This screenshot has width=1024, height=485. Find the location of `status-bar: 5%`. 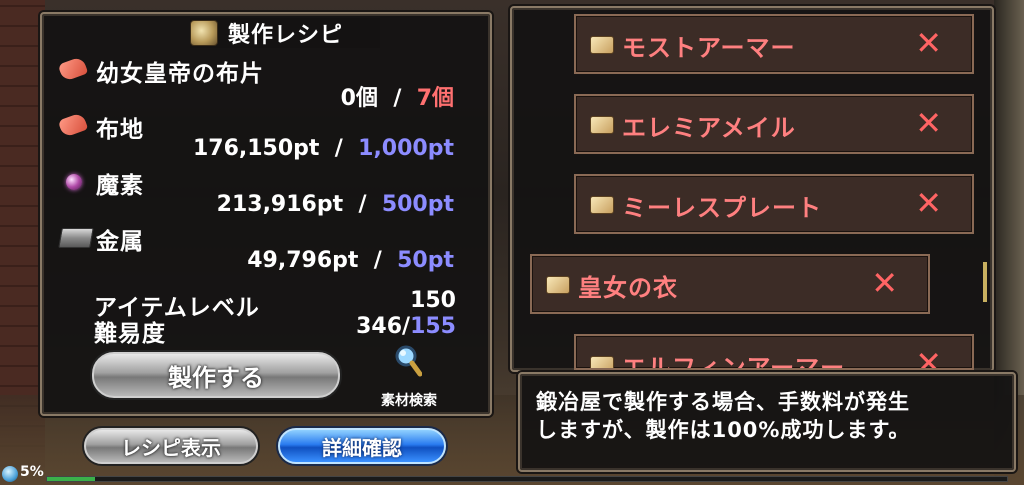

status-bar: 5% is located at coordinates (512, 474).